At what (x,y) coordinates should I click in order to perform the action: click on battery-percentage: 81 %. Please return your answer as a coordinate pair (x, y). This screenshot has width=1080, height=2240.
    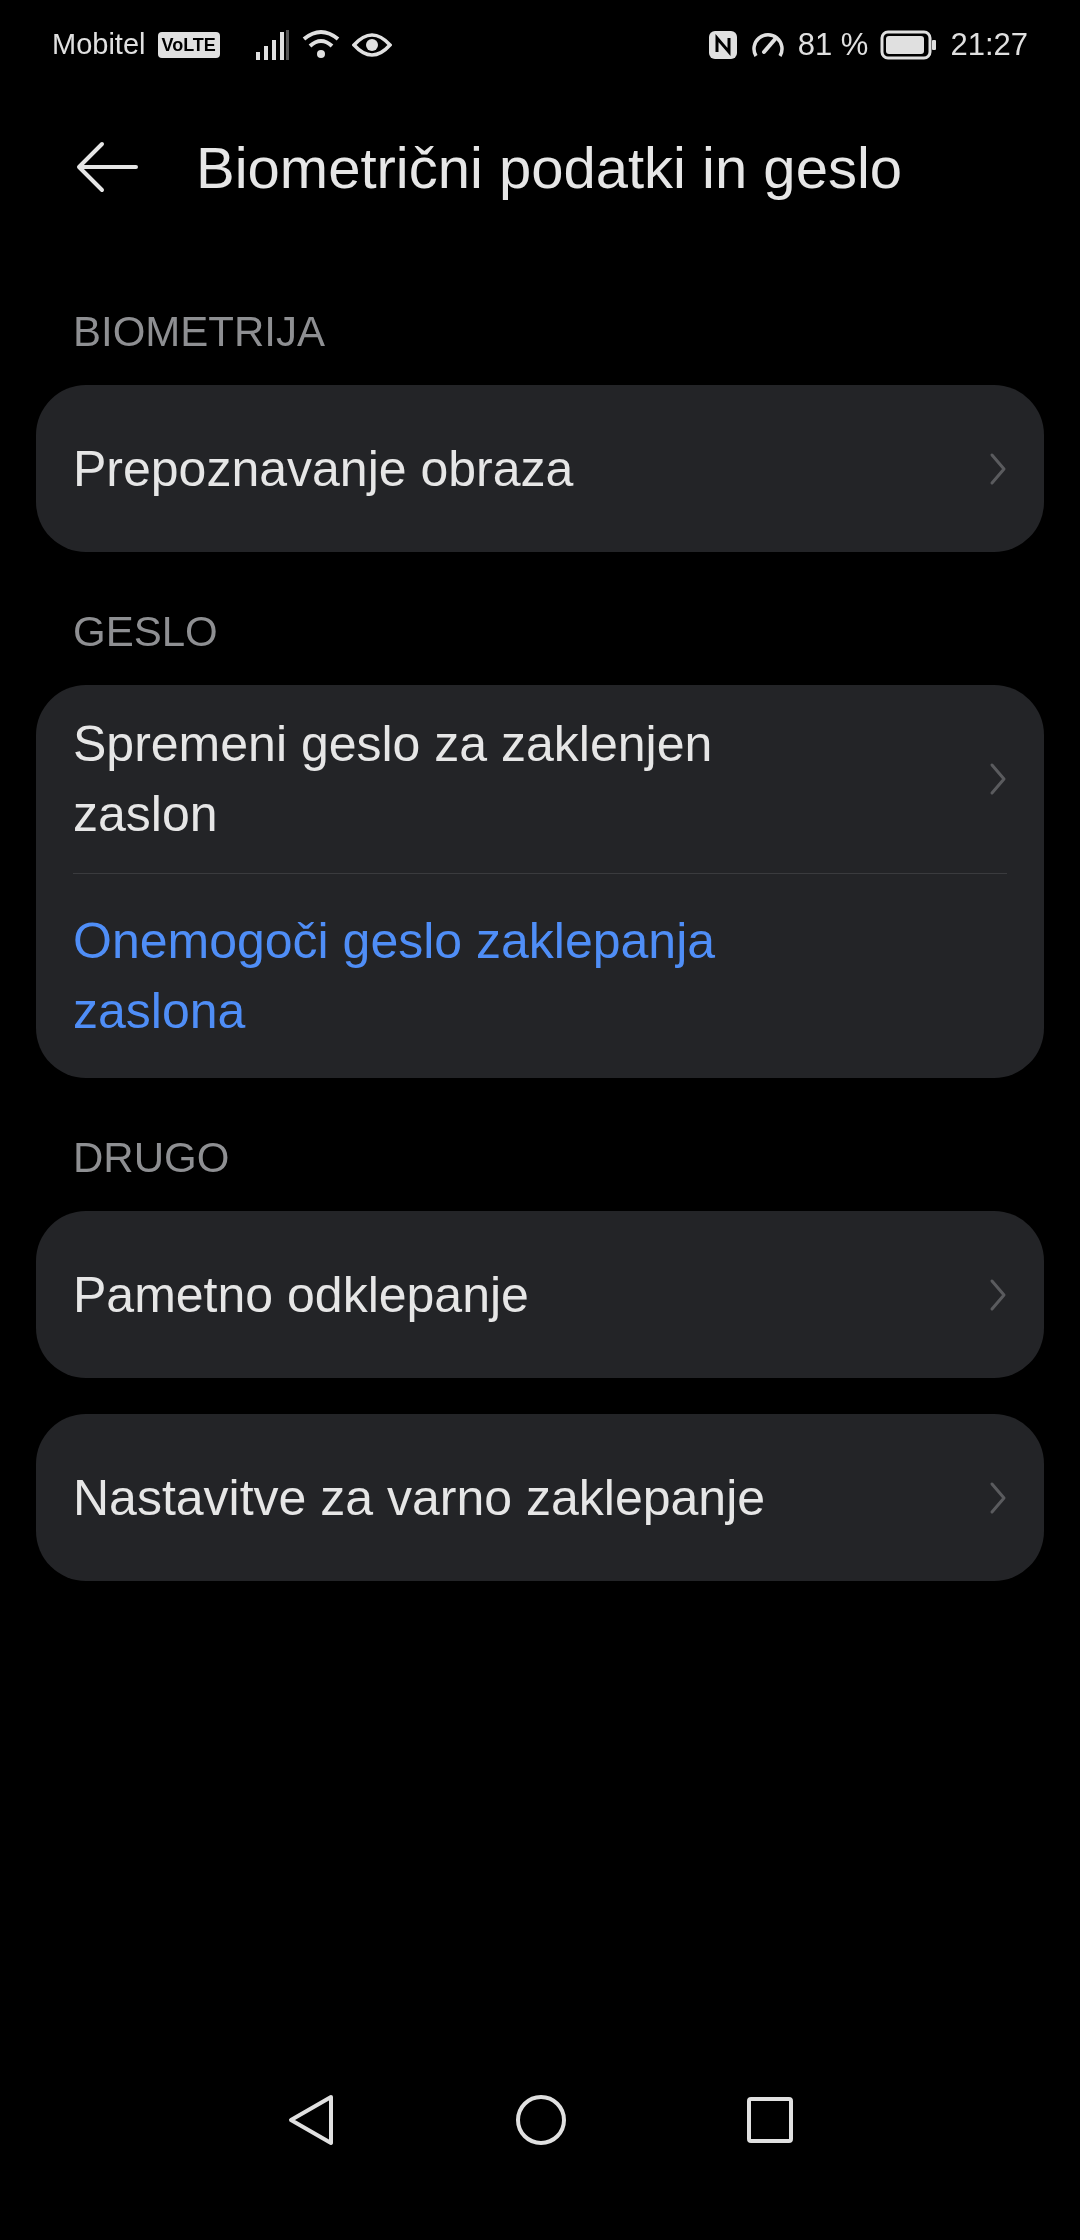
    Looking at the image, I should click on (833, 44).